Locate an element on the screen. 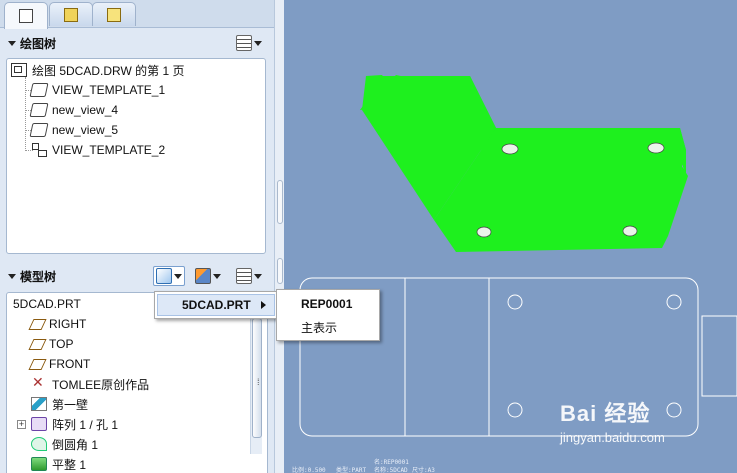  template-view-icon is located at coordinates (39, 150).